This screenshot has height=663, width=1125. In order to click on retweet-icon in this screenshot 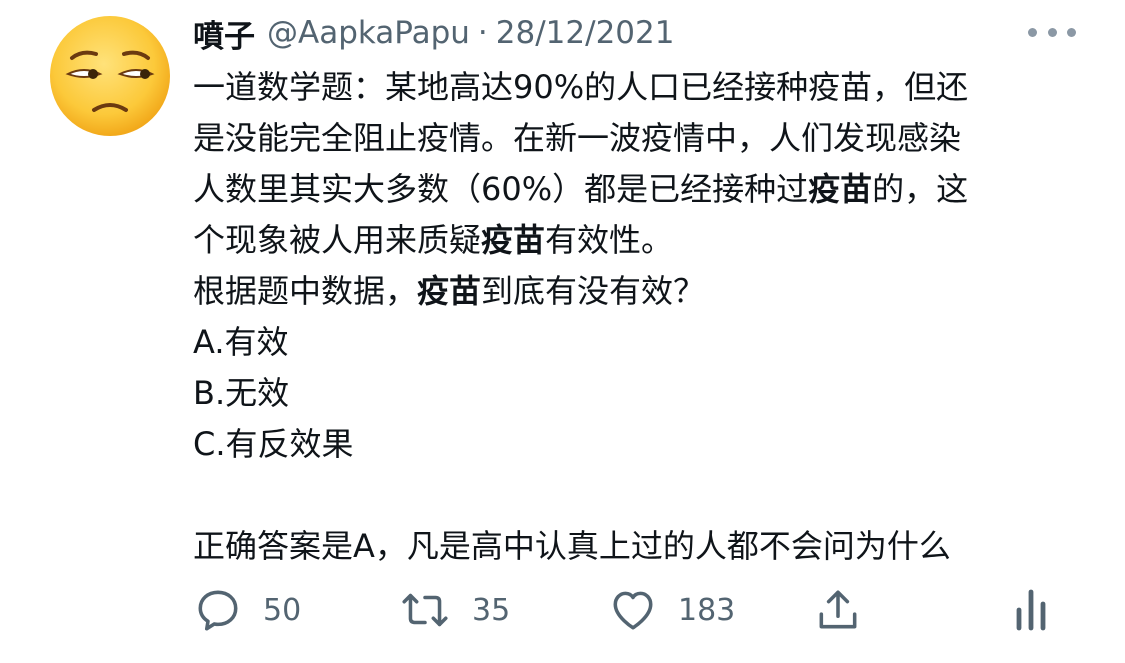, I will do `click(425, 610)`.